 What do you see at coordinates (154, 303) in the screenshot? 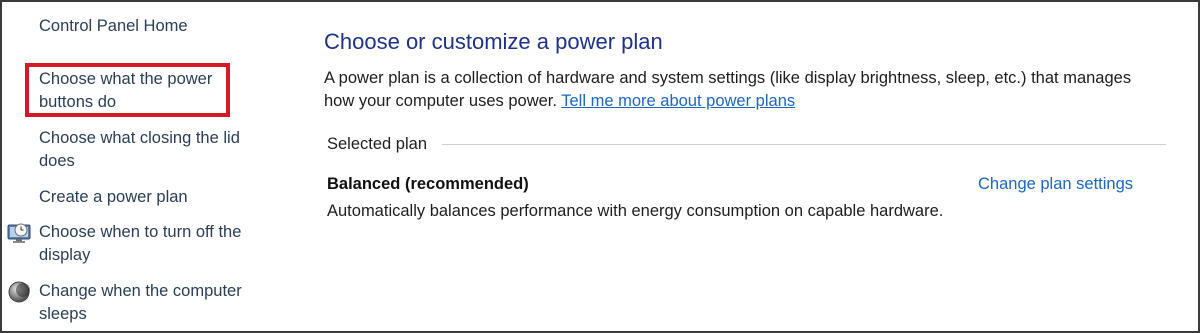
I see `sidebar-item-computer-sleeps: Change when the computer sleeps` at bounding box center [154, 303].